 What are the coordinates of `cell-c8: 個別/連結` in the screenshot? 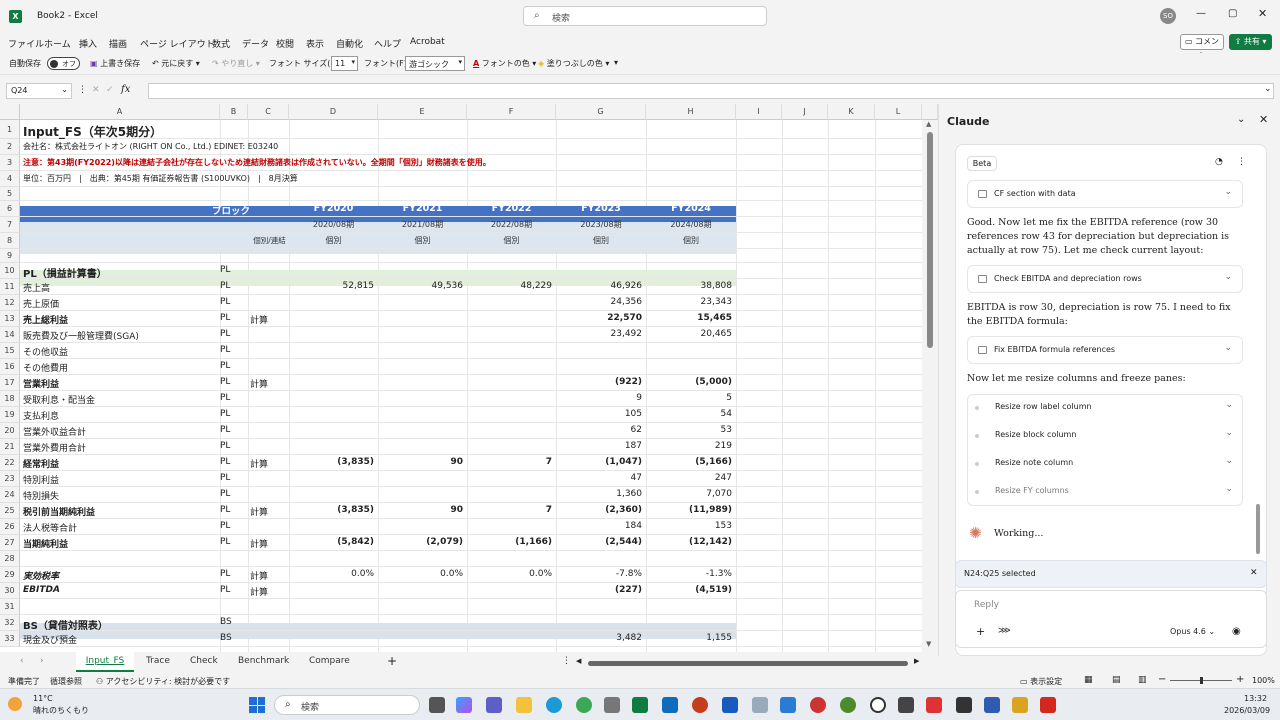 It's located at (269, 240).